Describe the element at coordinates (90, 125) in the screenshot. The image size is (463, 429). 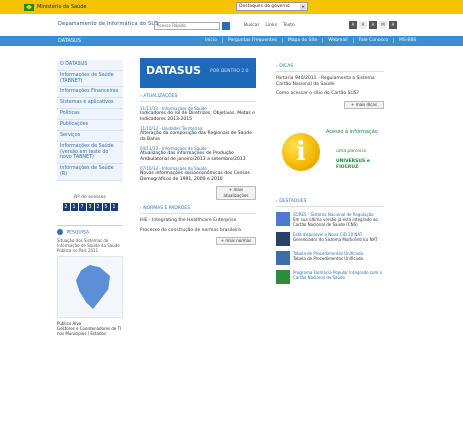
I see `sidebar-item-publicacoes: Publicações` at that location.